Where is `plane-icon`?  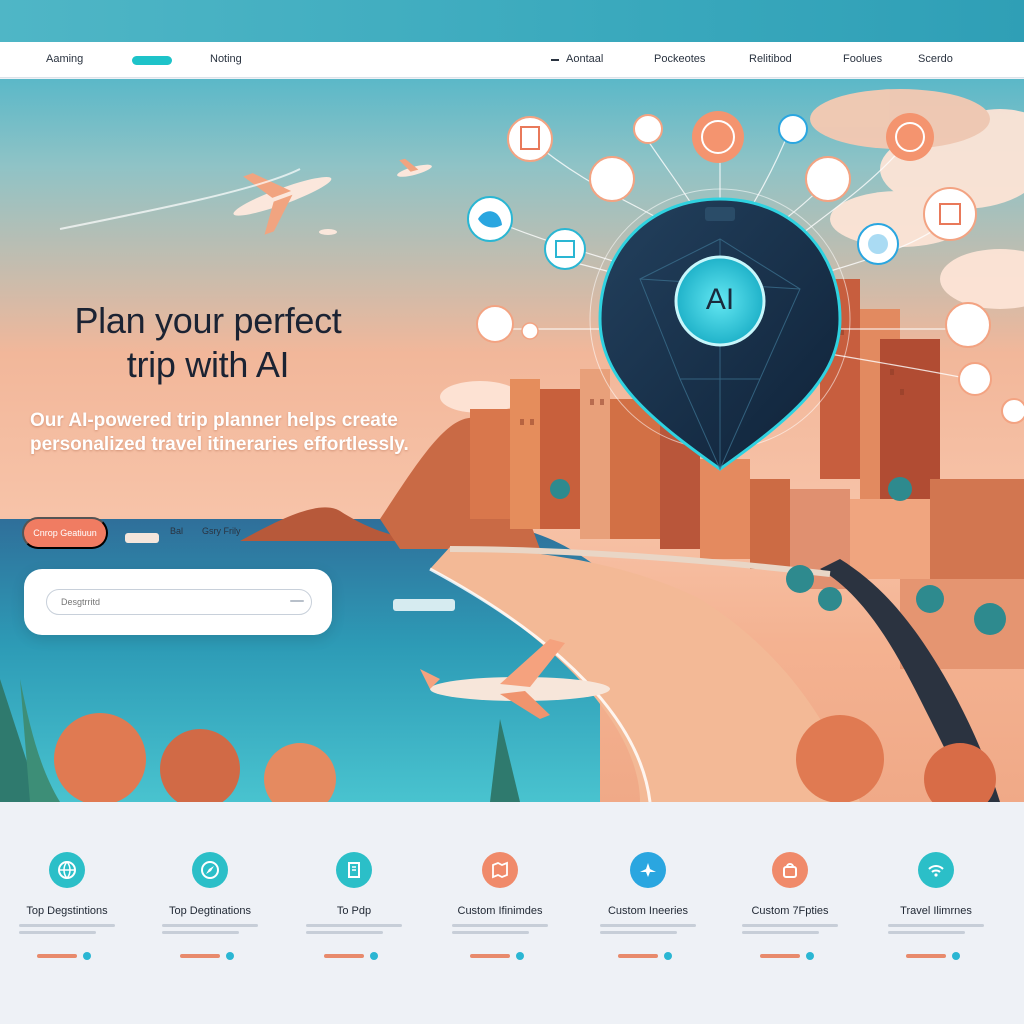 plane-icon is located at coordinates (648, 870).